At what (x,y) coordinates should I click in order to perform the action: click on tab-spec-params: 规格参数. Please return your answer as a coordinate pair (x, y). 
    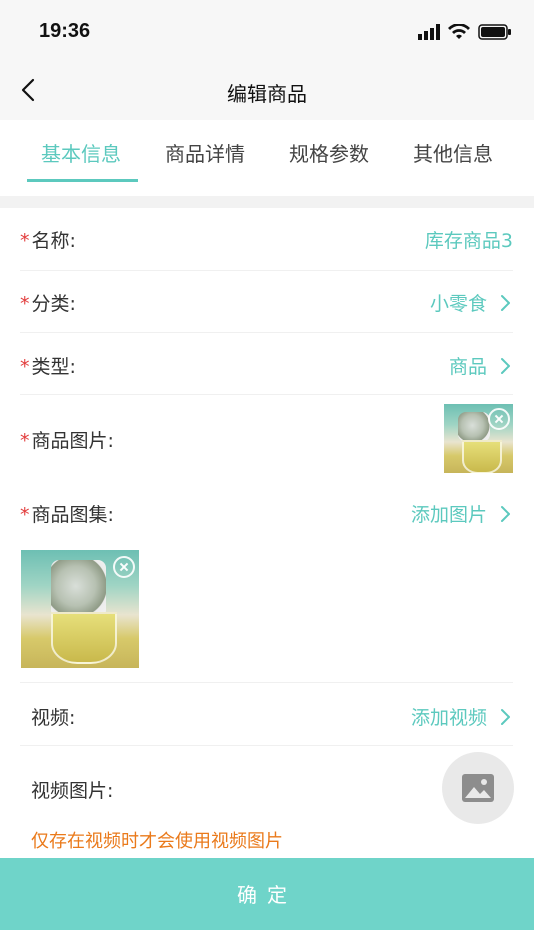
    Looking at the image, I should click on (329, 152).